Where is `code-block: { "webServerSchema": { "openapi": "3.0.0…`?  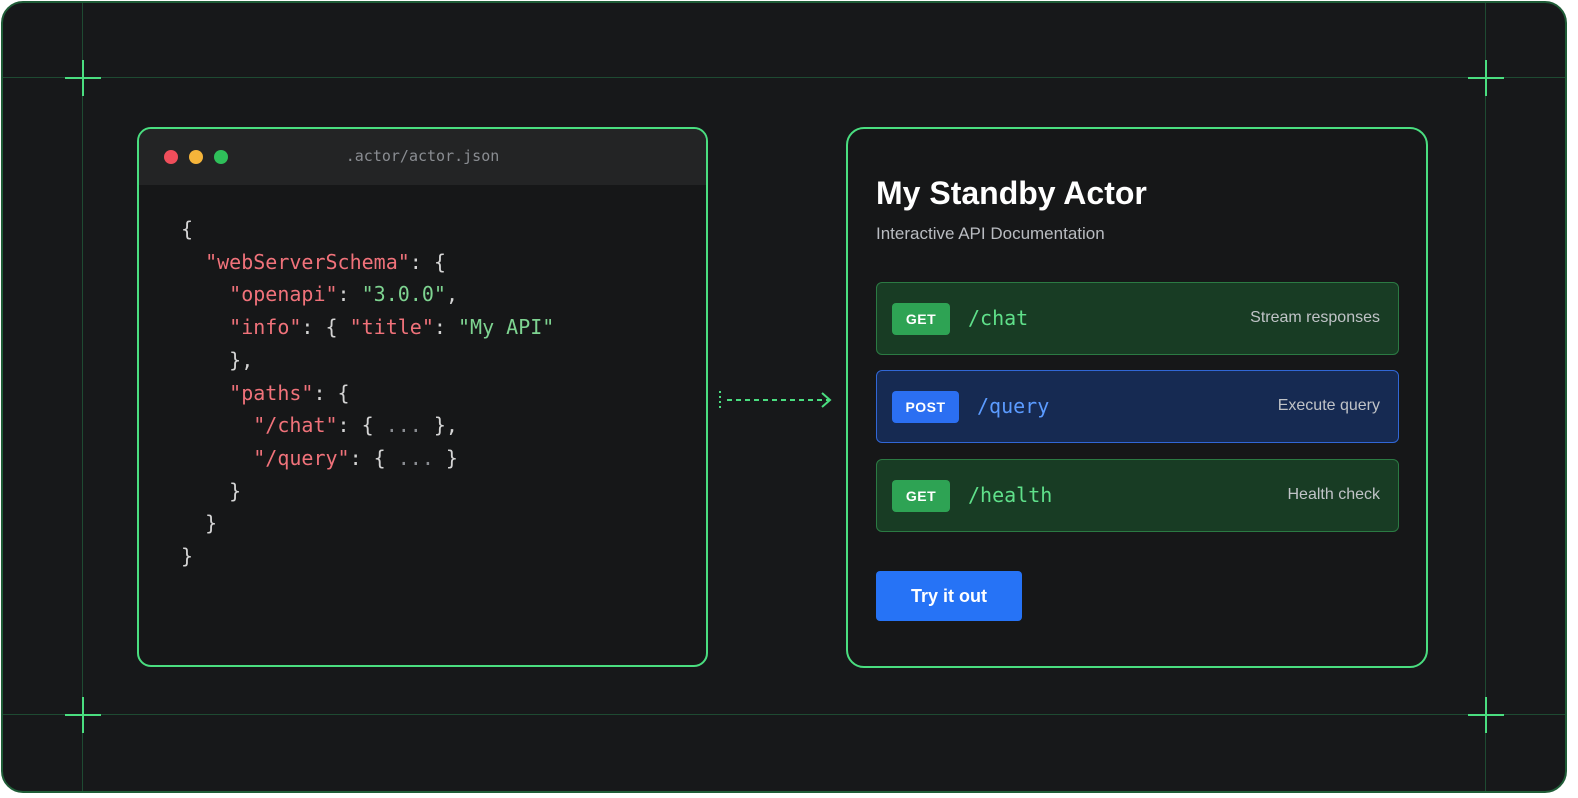 code-block: { "webServerSchema": { "openapi": "3.0.0… is located at coordinates (367, 393).